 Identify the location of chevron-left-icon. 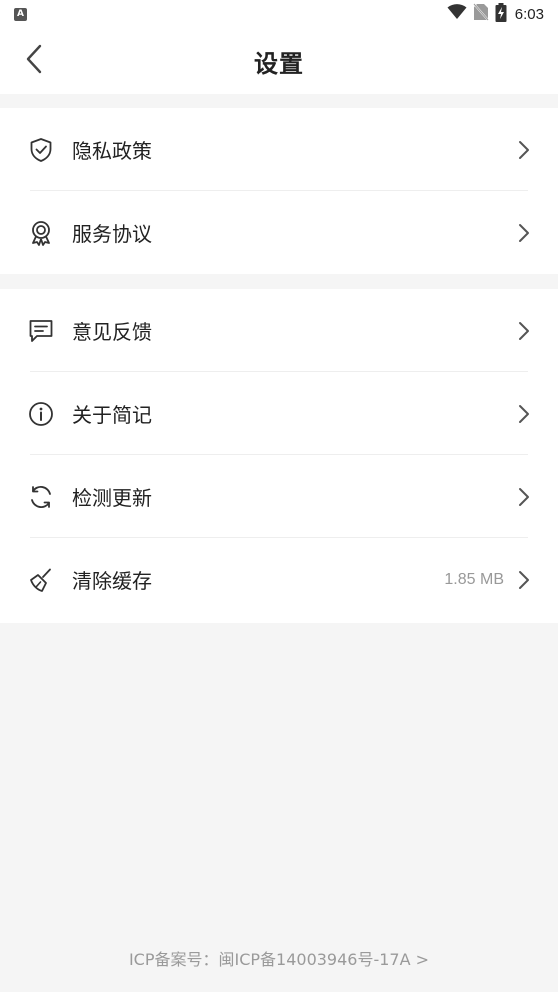
(34, 61).